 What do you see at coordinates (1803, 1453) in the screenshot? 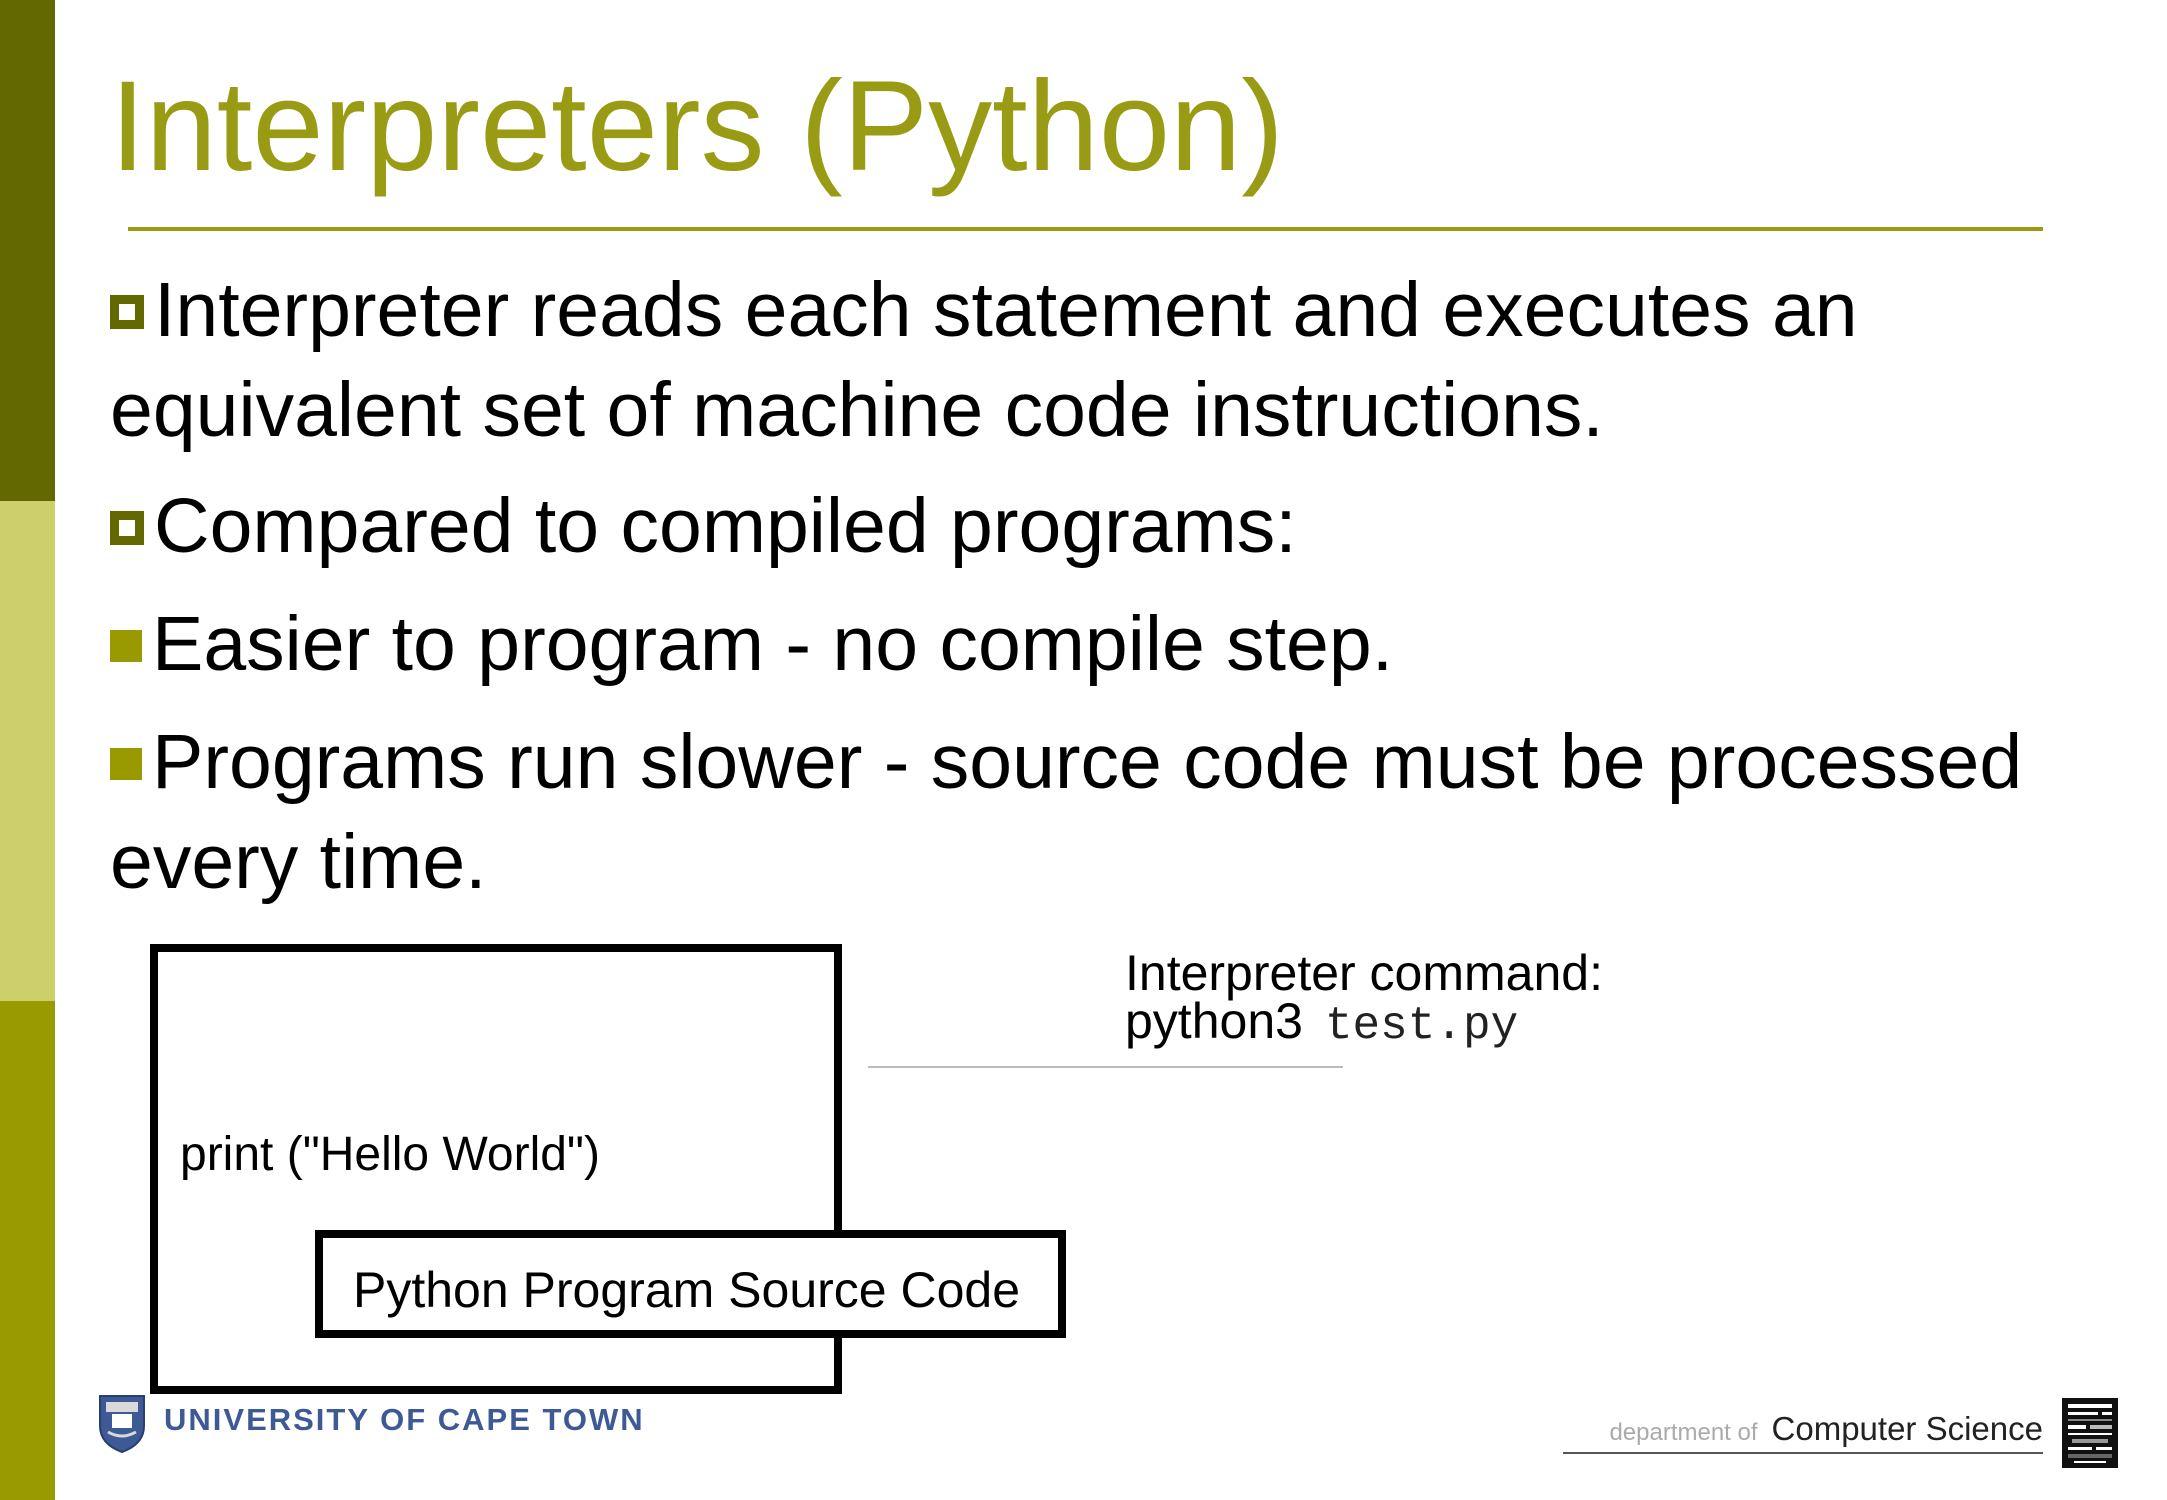
I see `department-underline` at bounding box center [1803, 1453].